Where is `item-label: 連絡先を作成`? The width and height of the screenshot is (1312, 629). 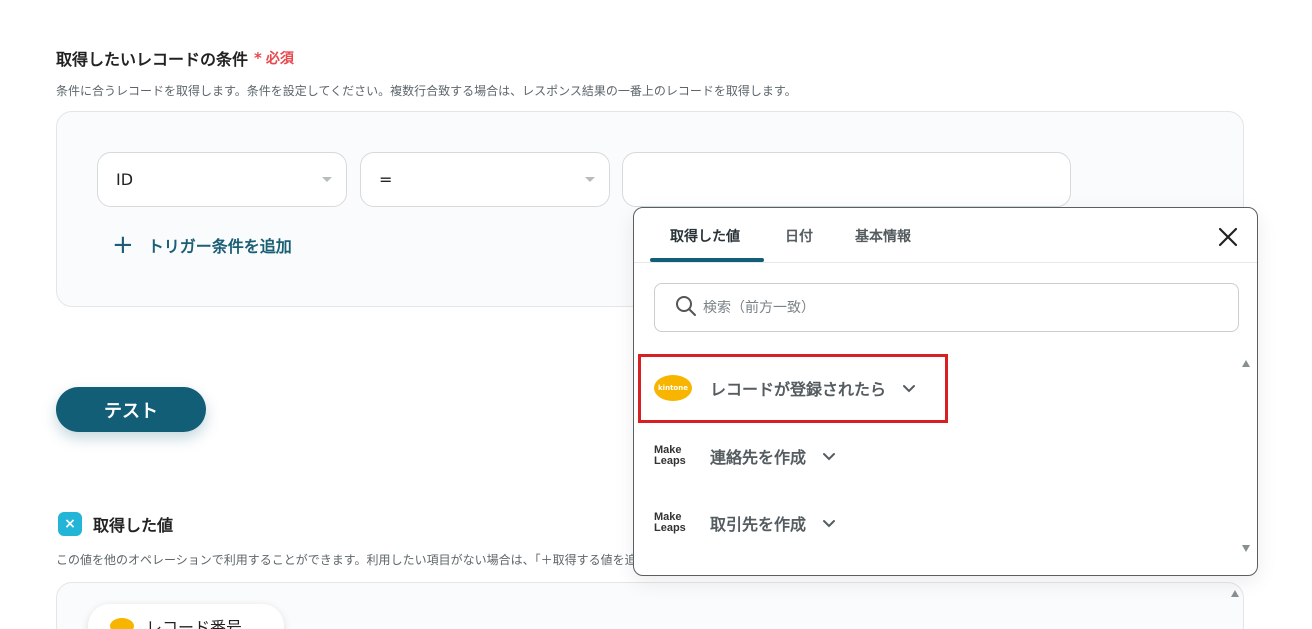 item-label: 連絡先を作成 is located at coordinates (758, 457).